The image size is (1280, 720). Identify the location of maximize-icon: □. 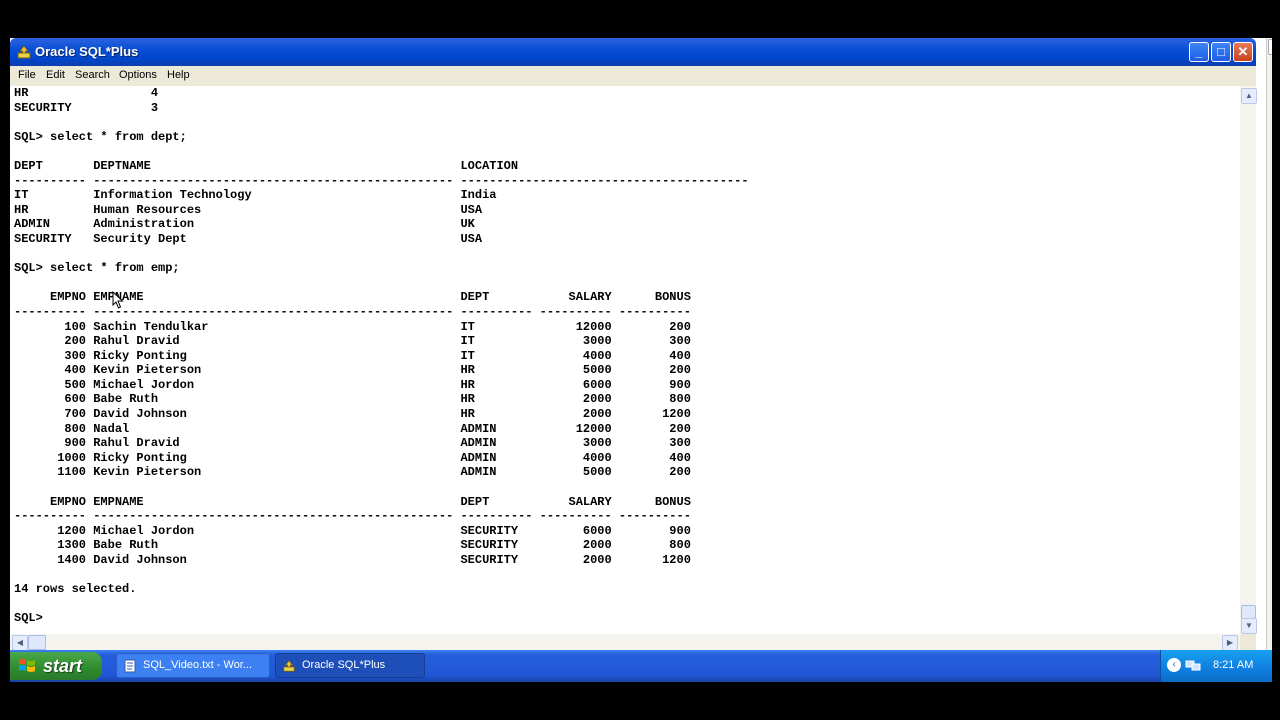
(1221, 51).